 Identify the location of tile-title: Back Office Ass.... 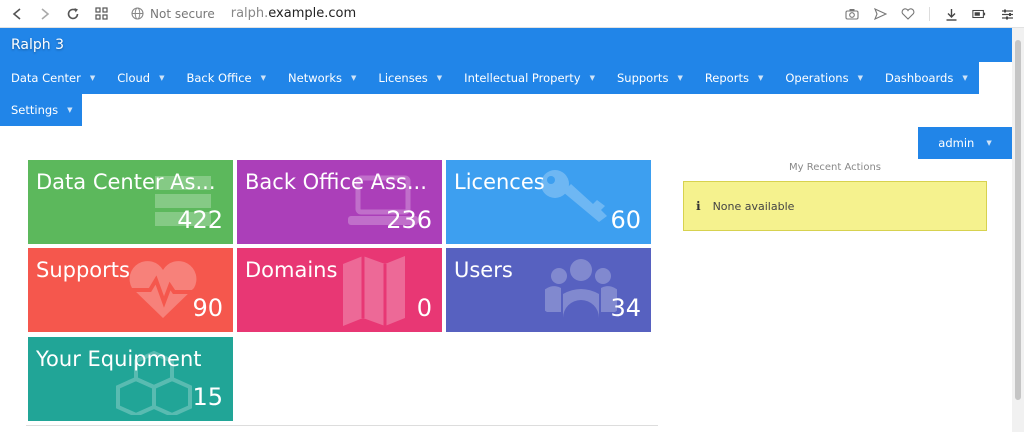
(336, 182).